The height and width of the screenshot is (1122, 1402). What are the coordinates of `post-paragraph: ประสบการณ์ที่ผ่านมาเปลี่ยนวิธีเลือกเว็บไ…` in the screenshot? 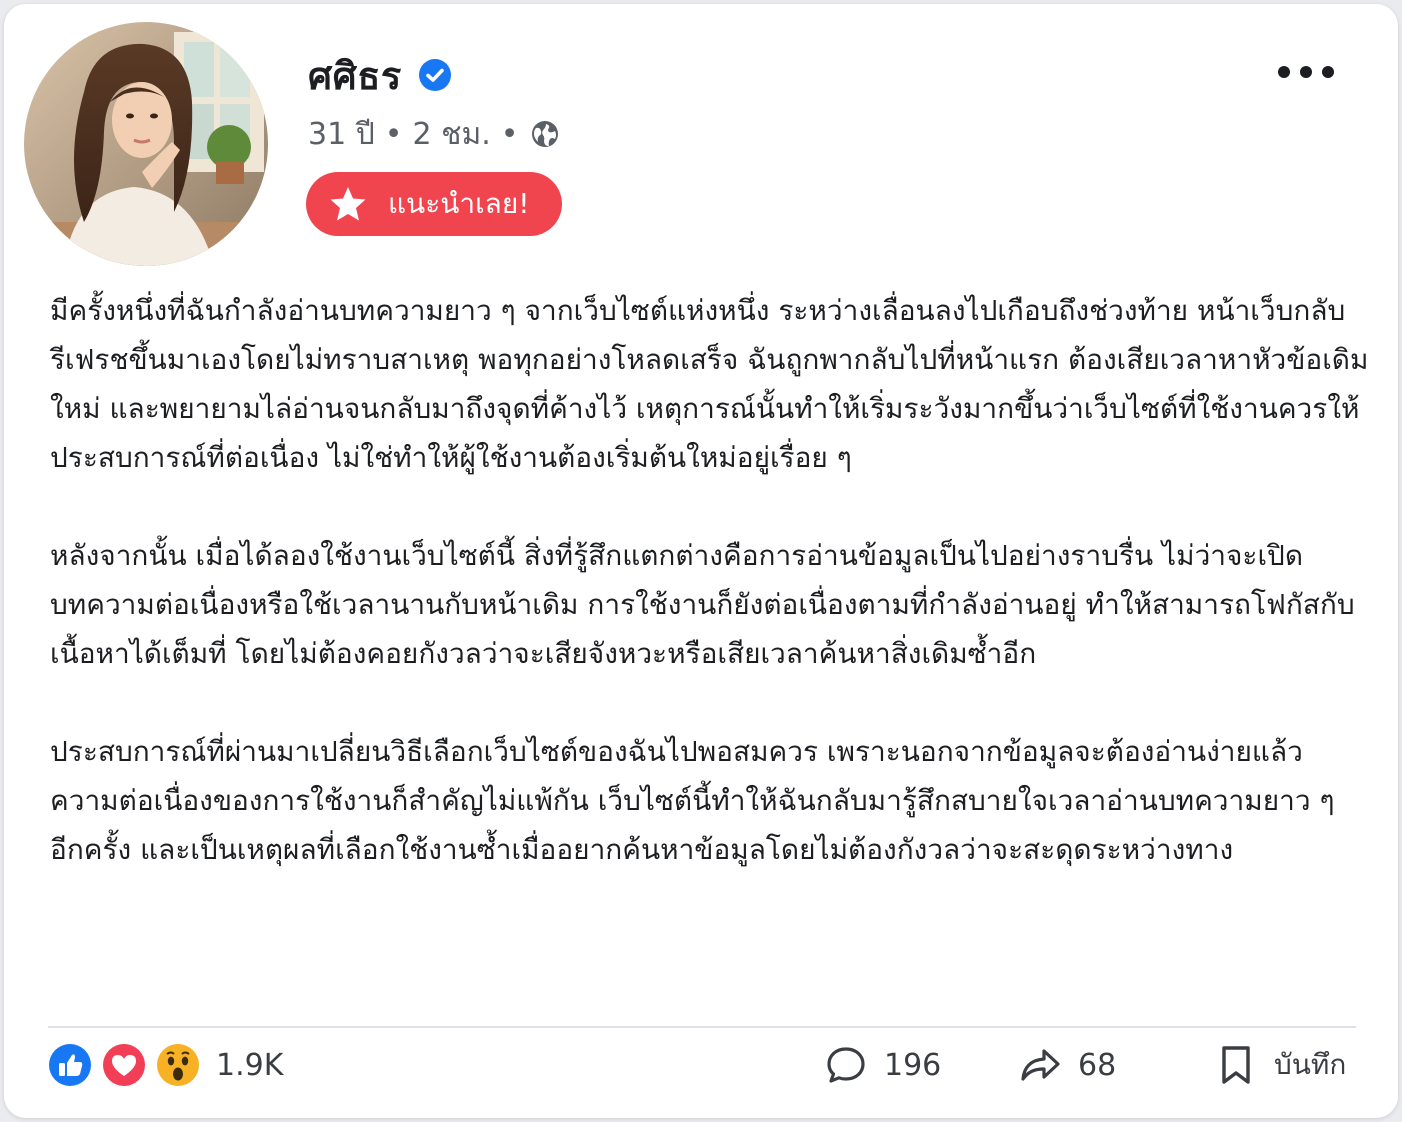 It's located at (692, 800).